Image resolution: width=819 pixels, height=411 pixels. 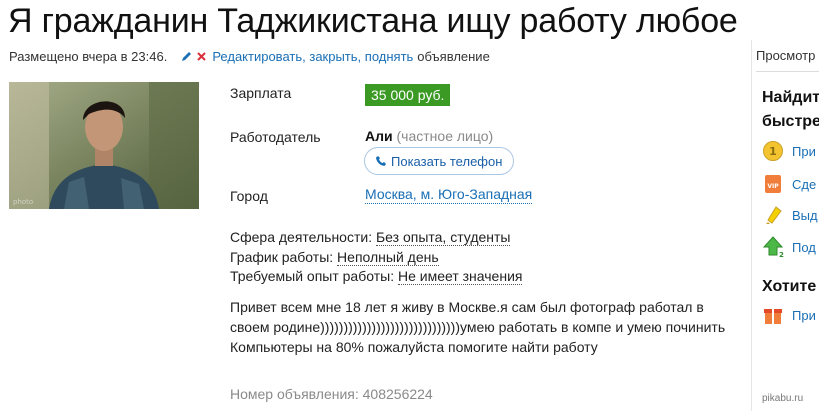 I want to click on attribute-label: Требуемый опыт работы:, so click(x=312, y=276).